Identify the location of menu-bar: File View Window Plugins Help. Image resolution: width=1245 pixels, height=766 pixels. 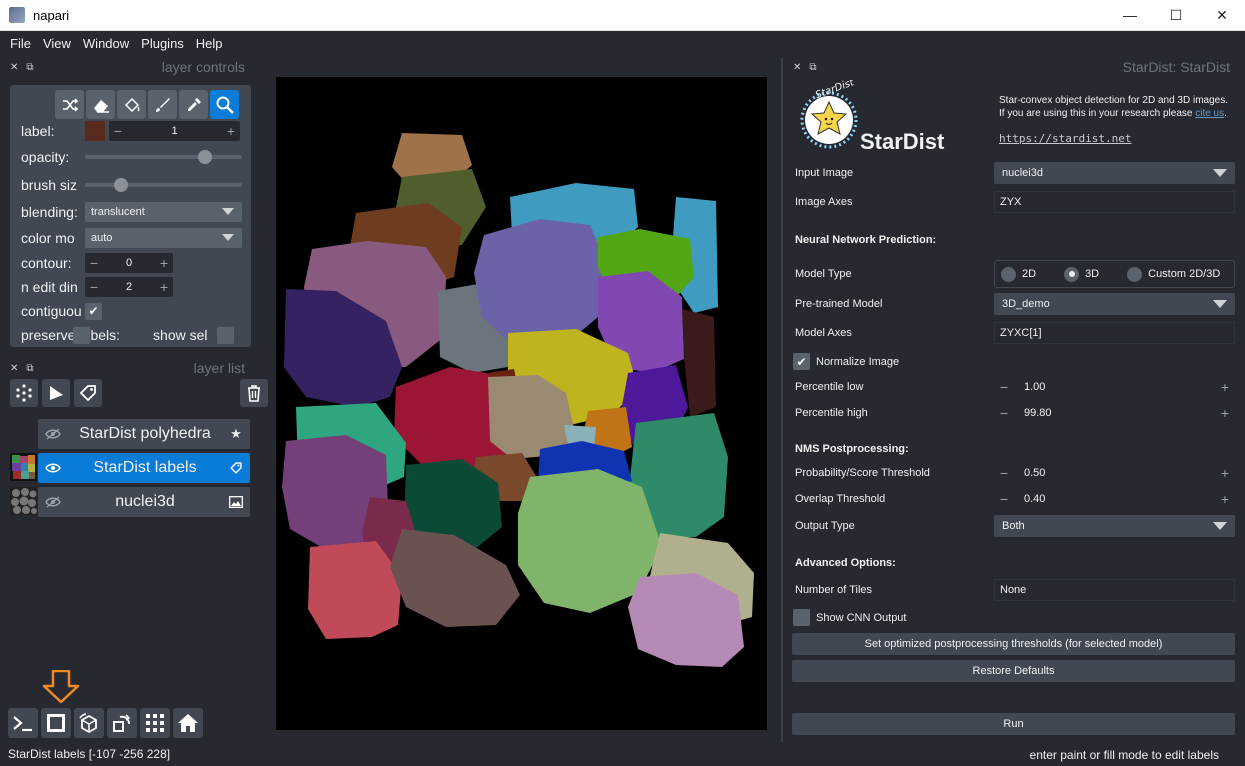
(622, 43).